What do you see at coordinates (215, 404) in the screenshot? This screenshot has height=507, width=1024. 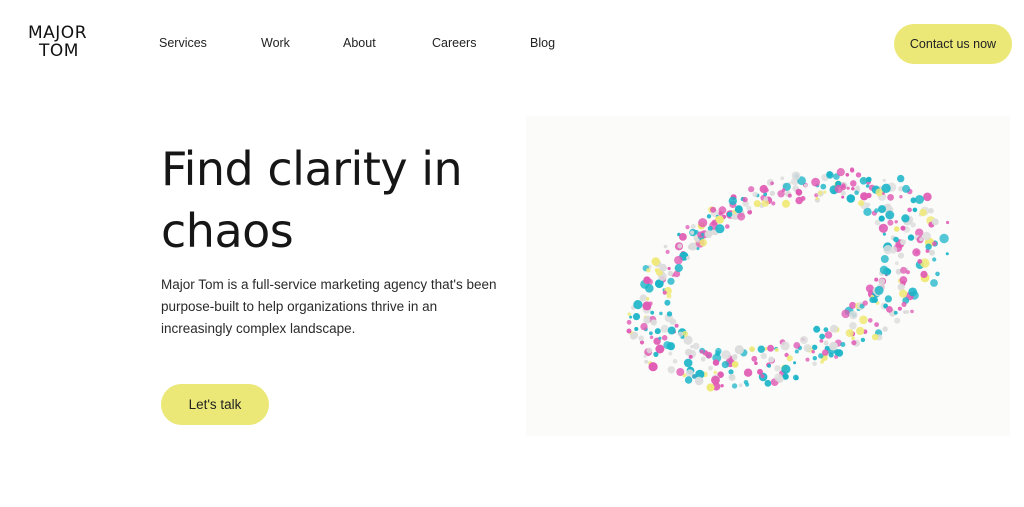 I see `lets-talk-button: Let's talk` at bounding box center [215, 404].